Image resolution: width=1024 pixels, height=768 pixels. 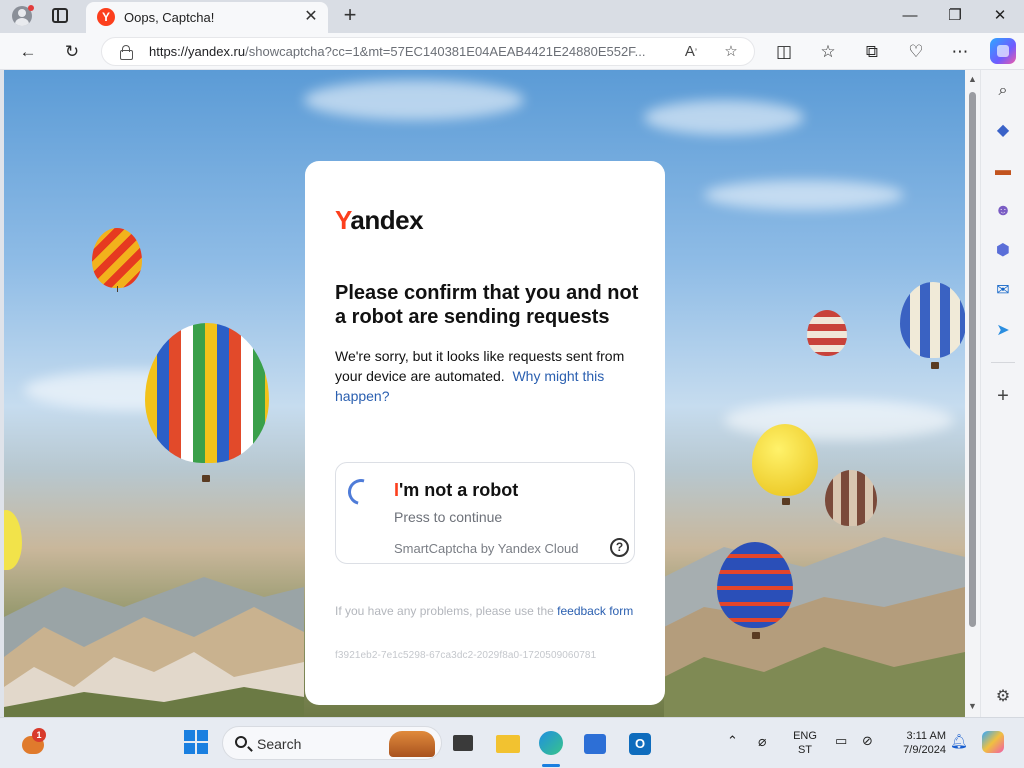 I want to click on yandex-logo: Yandex, so click(x=379, y=220).